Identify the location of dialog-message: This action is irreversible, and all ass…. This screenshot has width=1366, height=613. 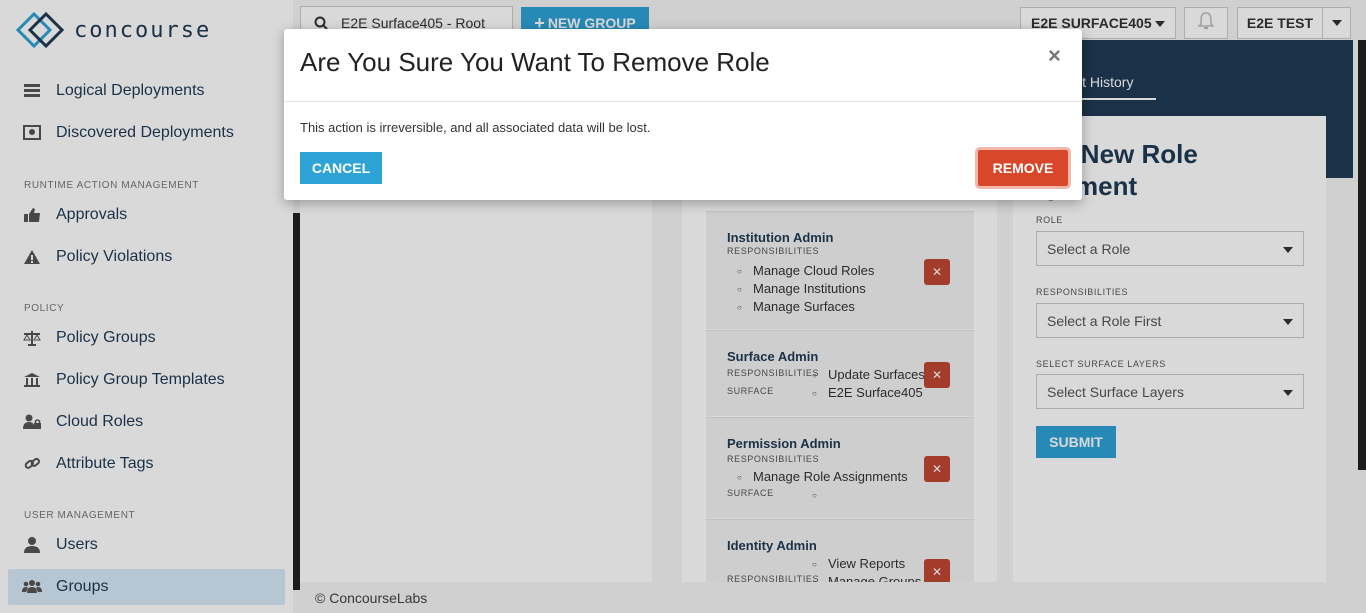
(475, 127).